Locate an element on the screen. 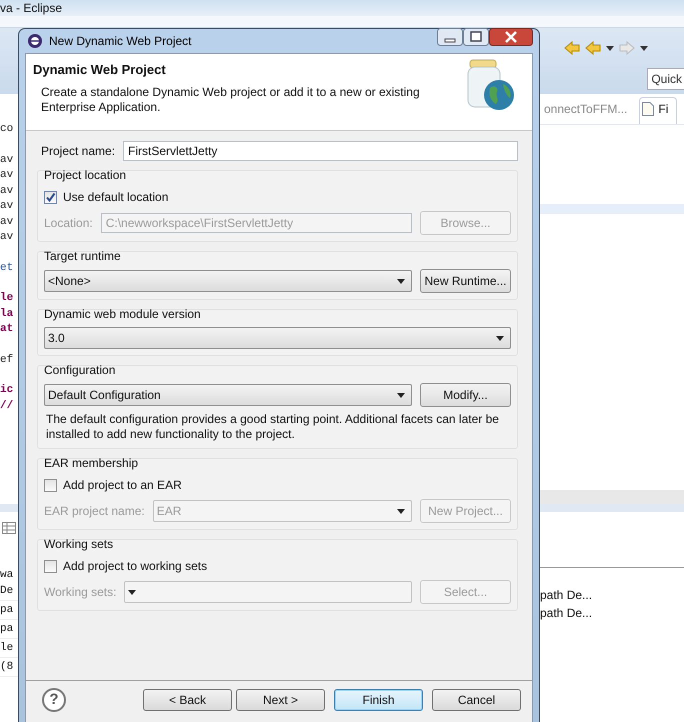 This screenshot has width=684, height=722. column-header: wa is located at coordinates (7, 575).